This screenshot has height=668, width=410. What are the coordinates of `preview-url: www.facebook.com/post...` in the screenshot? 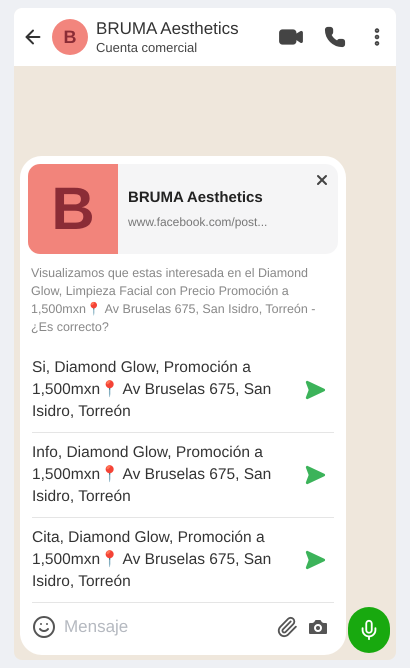 It's located at (198, 223).